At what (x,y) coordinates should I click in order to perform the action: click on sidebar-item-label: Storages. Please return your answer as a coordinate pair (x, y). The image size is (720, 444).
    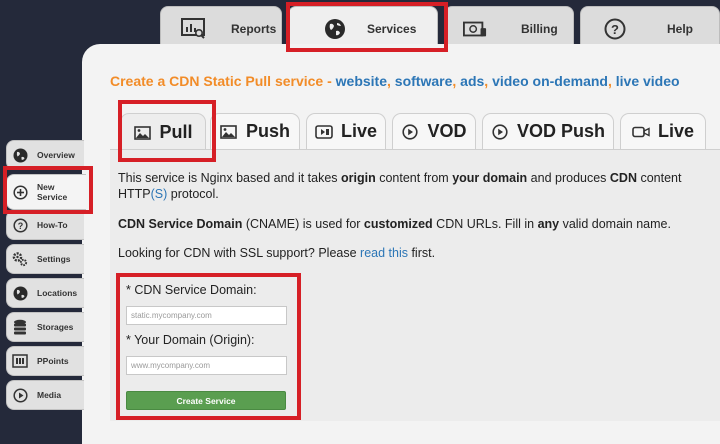
    Looking at the image, I should click on (55, 327).